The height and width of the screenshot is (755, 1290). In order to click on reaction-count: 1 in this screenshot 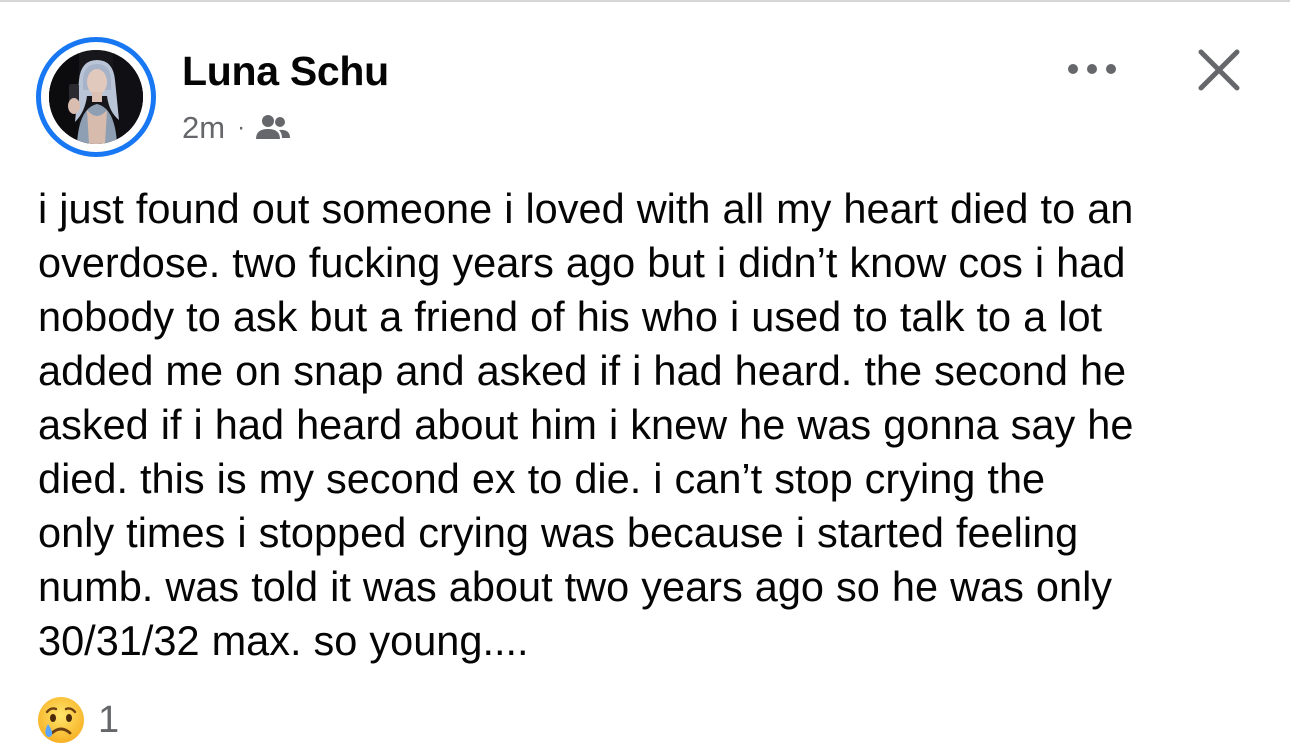, I will do `click(109, 719)`.